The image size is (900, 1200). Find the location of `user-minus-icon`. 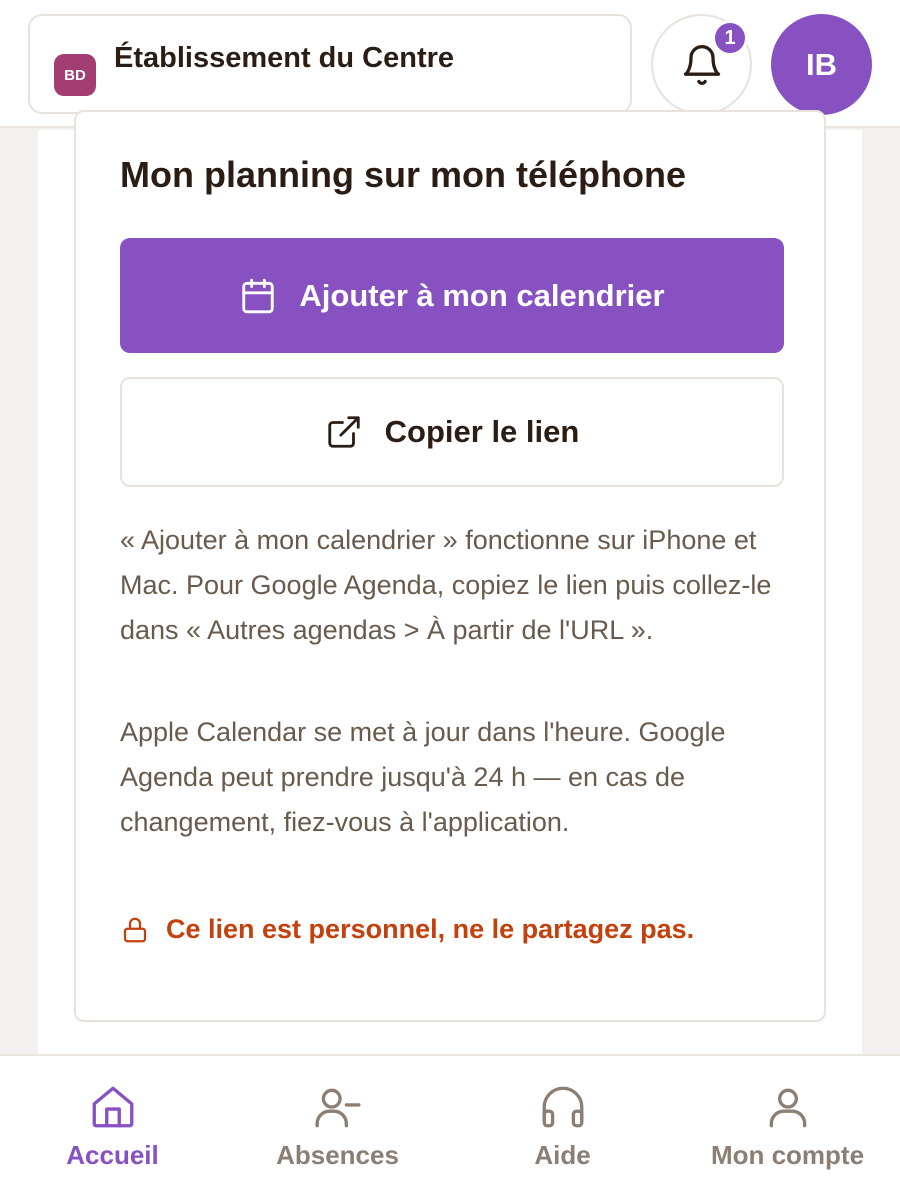

user-minus-icon is located at coordinates (337, 1108).